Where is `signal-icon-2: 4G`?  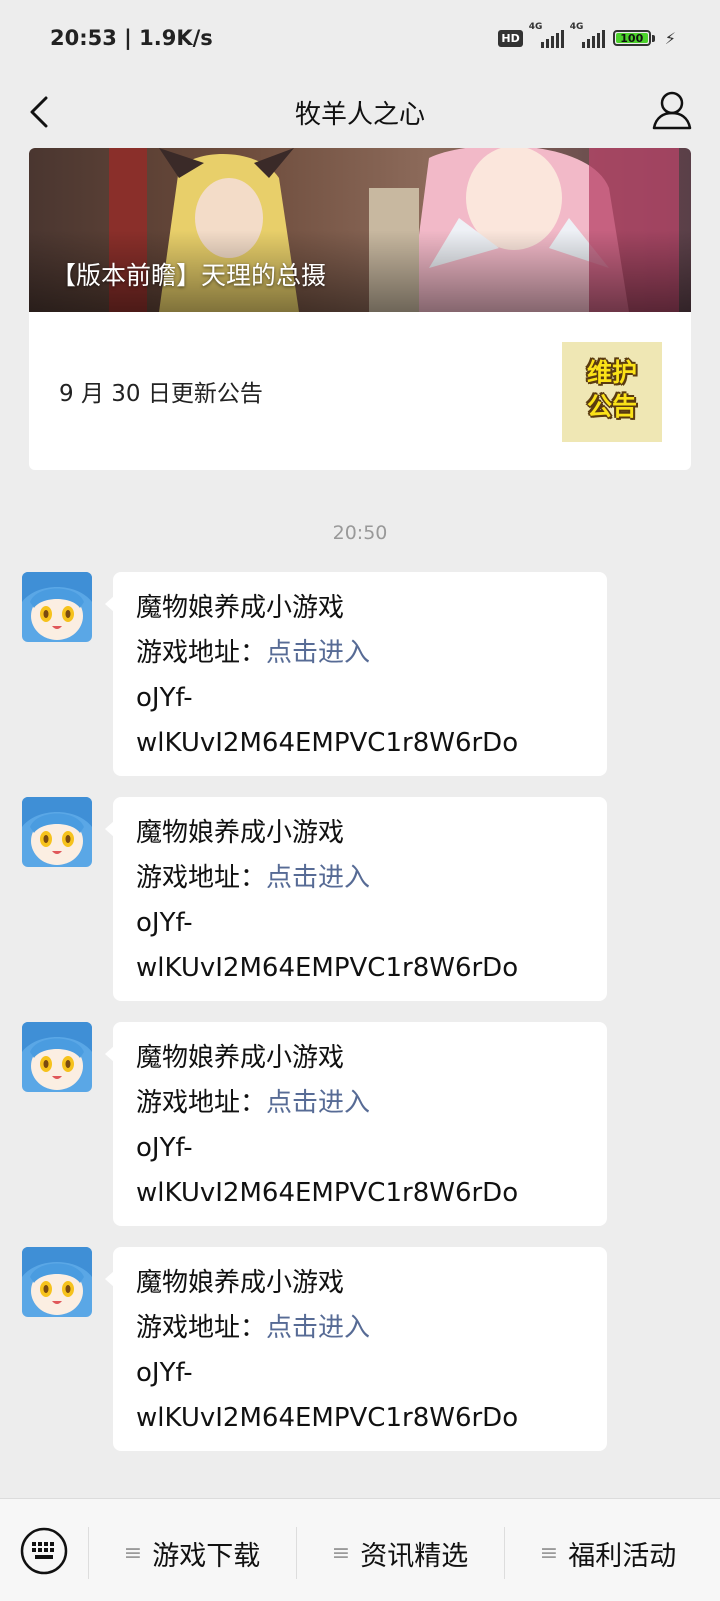
signal-icon-2: 4G is located at coordinates (587, 35).